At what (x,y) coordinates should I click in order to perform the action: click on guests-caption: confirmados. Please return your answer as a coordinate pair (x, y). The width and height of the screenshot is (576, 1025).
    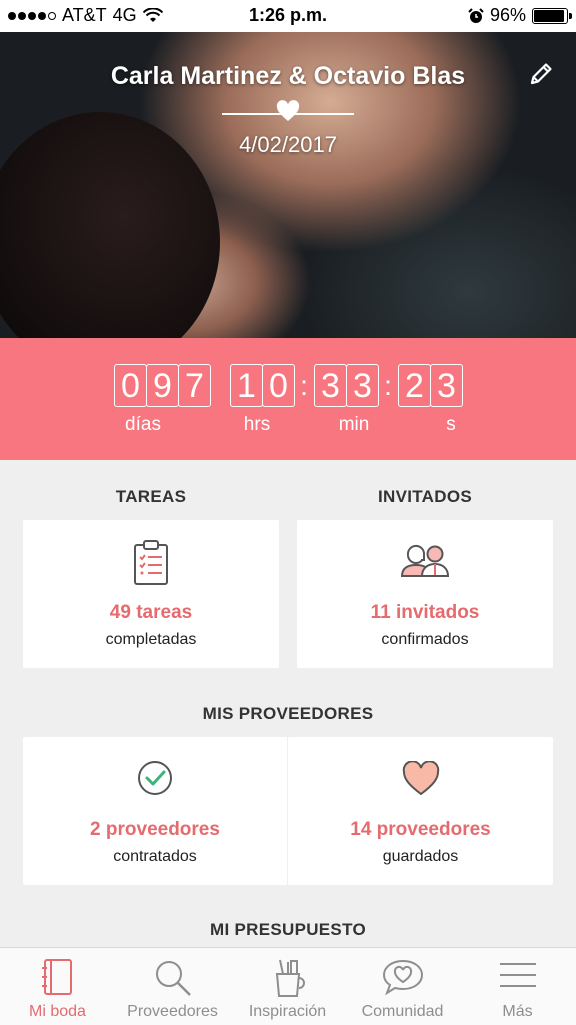
    Looking at the image, I should click on (425, 639).